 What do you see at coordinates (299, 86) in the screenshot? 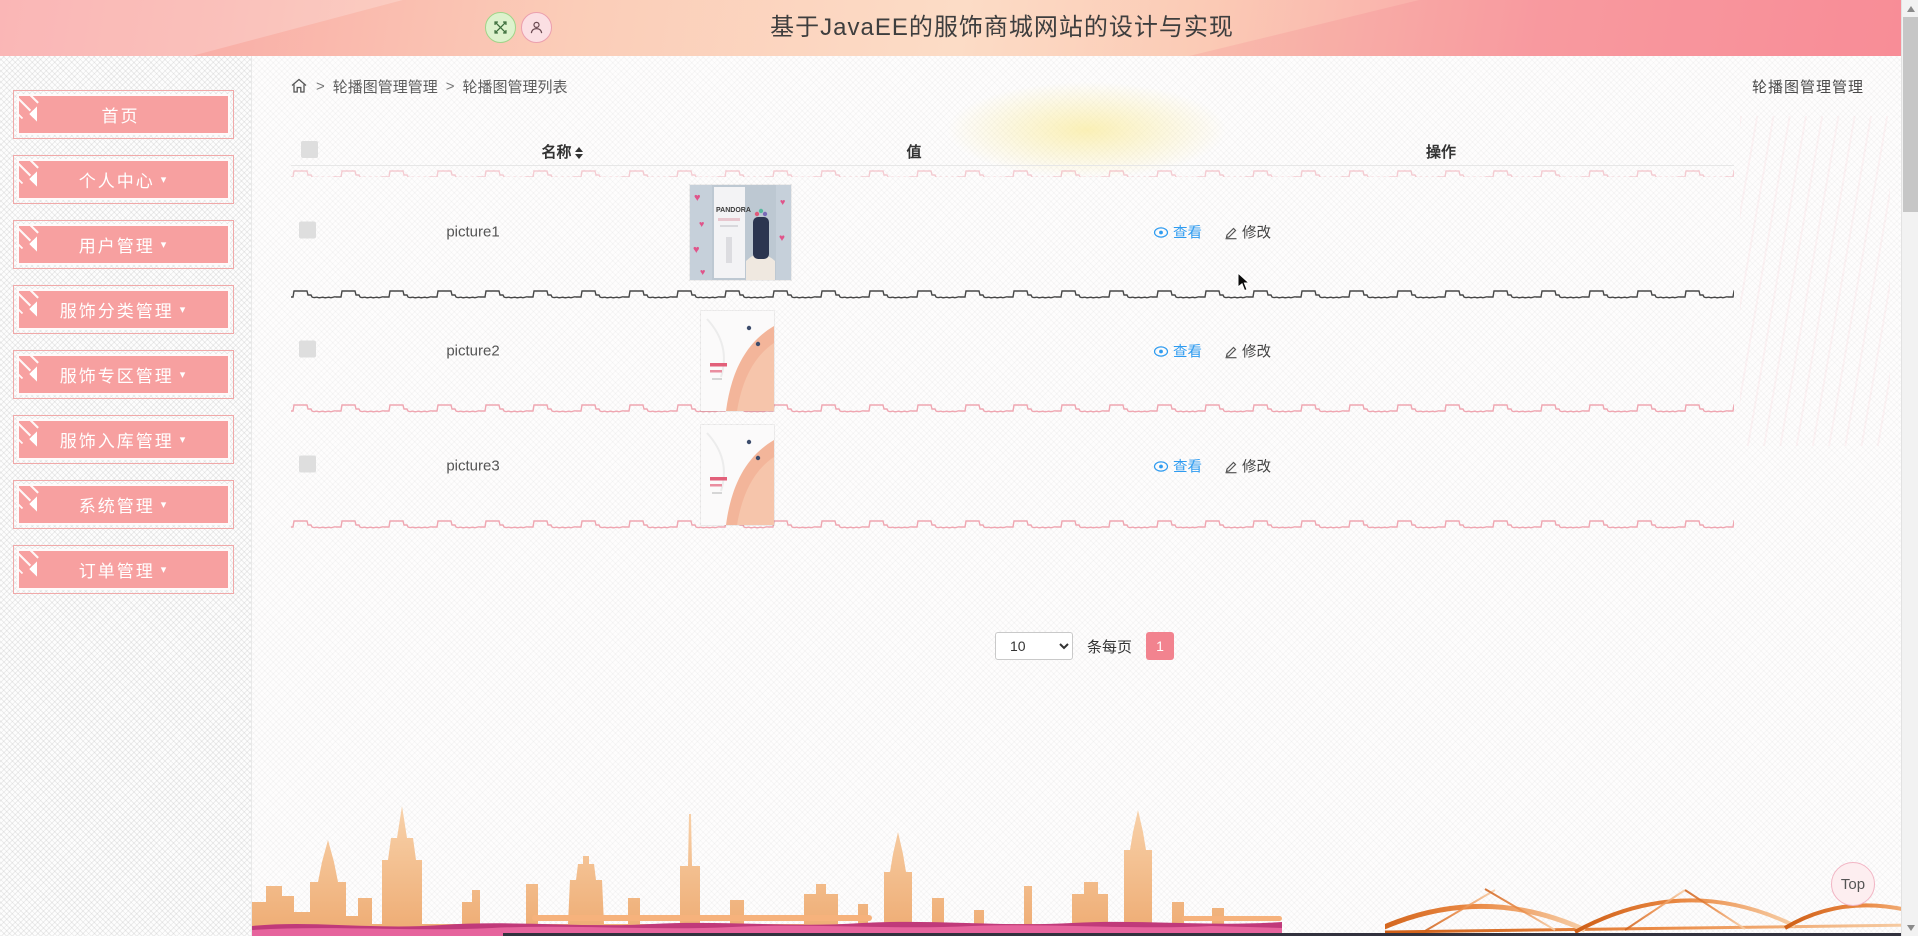
I see `home-icon` at bounding box center [299, 86].